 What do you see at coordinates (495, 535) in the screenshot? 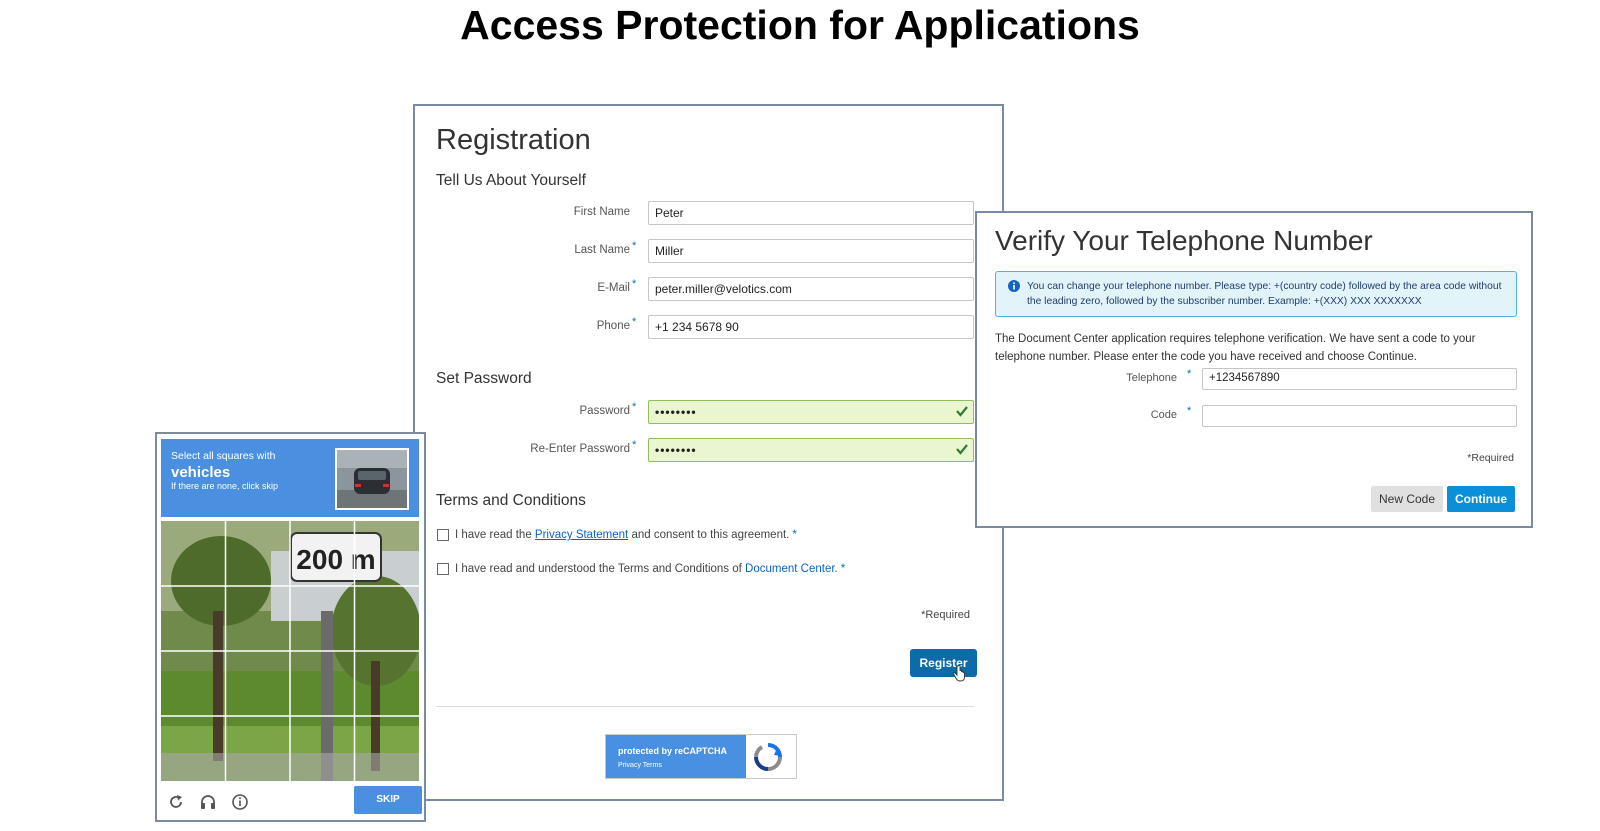
I see `privacy-prefix-text: I have read the` at bounding box center [495, 535].